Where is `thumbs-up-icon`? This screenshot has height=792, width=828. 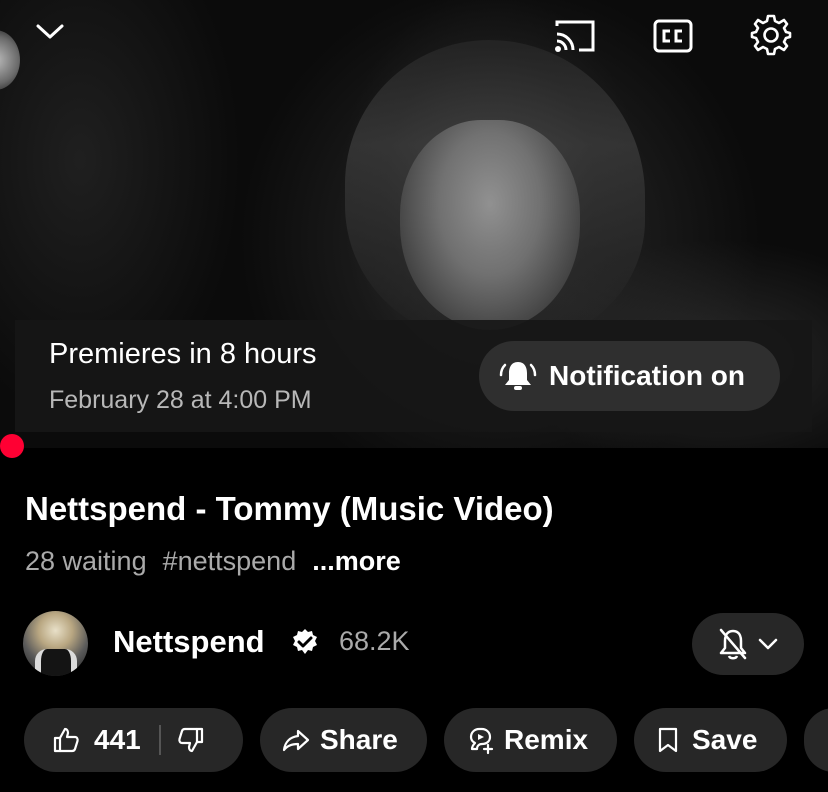
thumbs-up-icon is located at coordinates (66, 740).